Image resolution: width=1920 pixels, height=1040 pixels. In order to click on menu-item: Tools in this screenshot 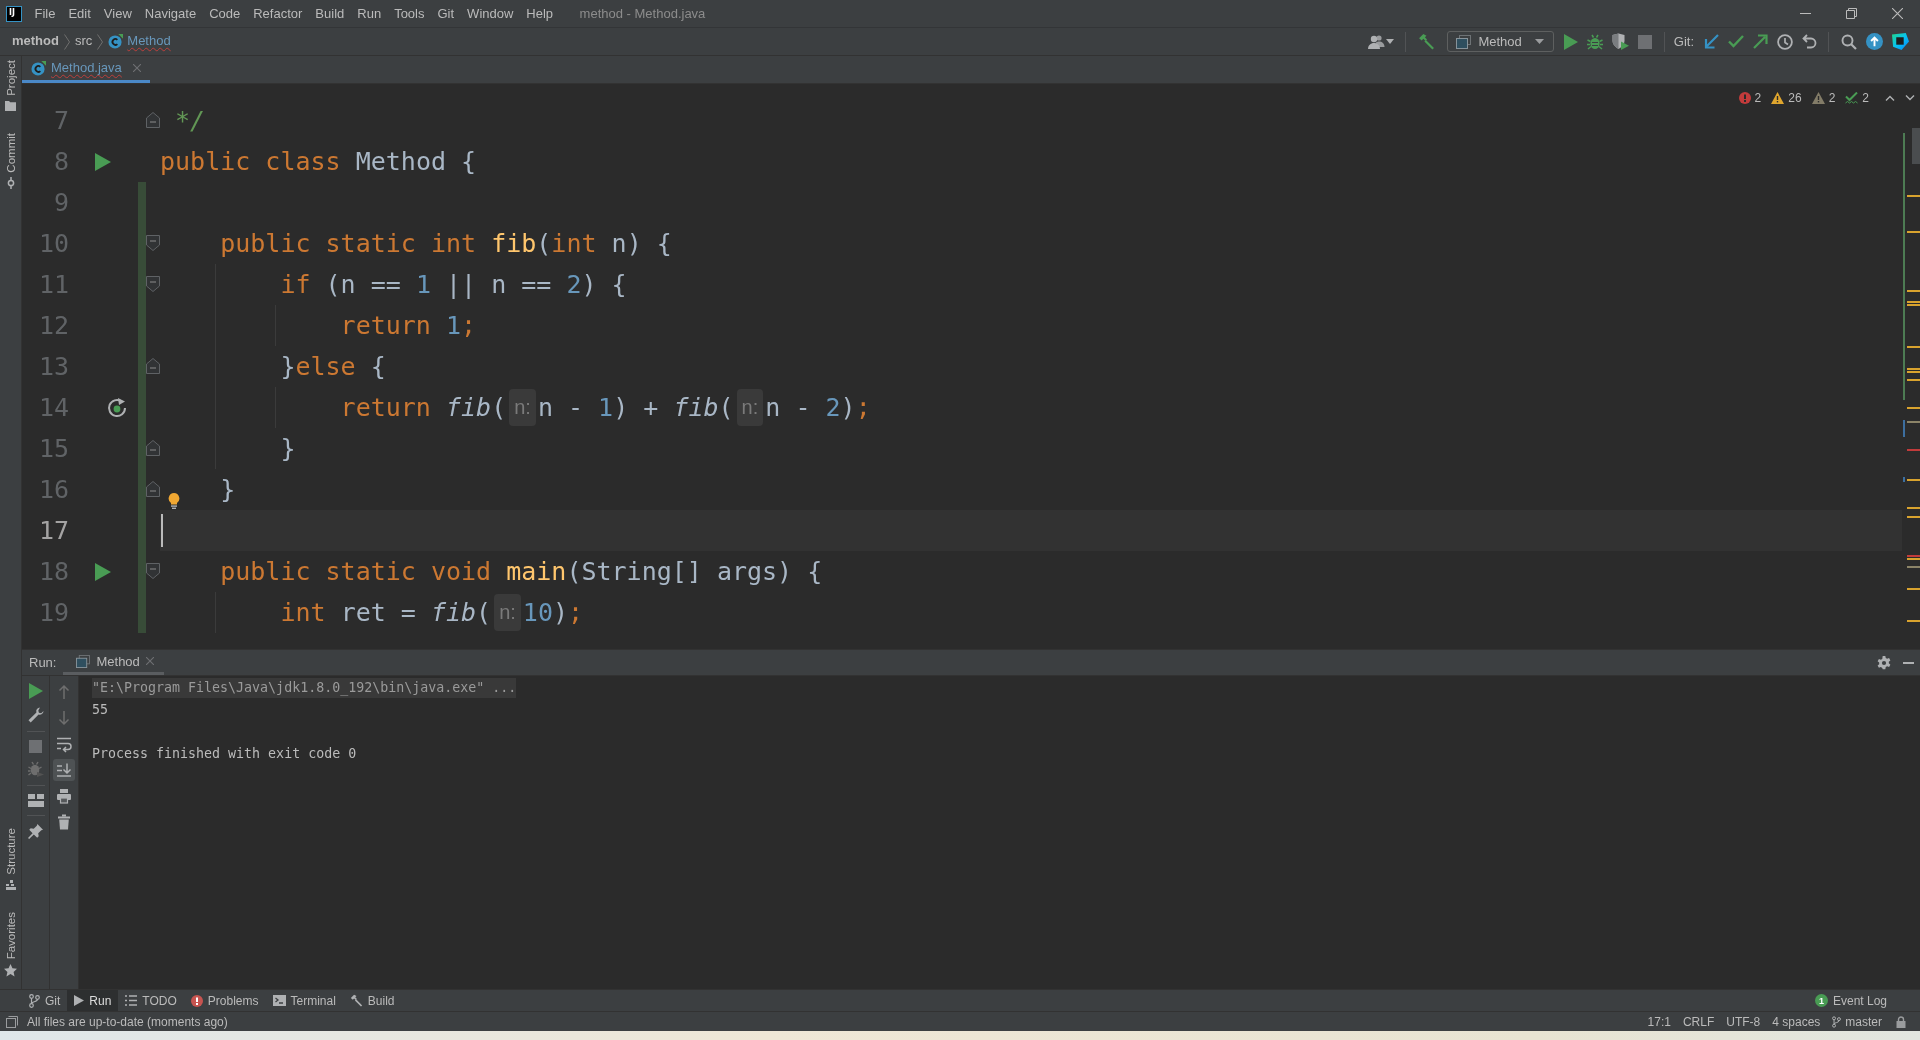, I will do `click(409, 13)`.